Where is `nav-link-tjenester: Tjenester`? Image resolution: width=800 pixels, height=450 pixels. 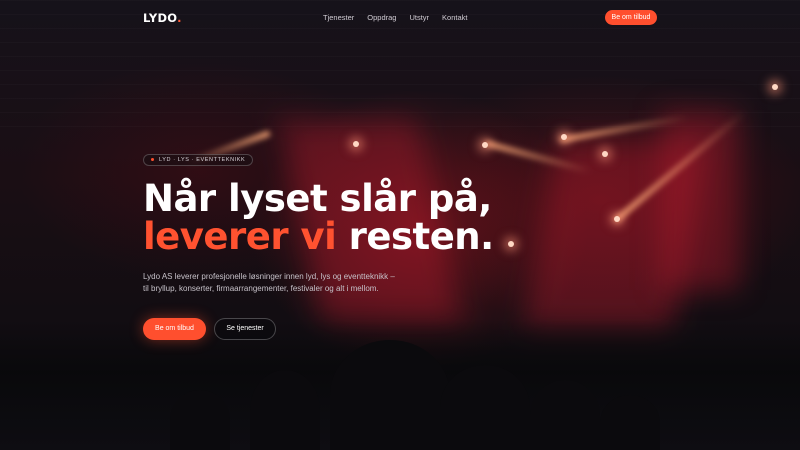
nav-link-tjenester: Tjenester is located at coordinates (338, 17).